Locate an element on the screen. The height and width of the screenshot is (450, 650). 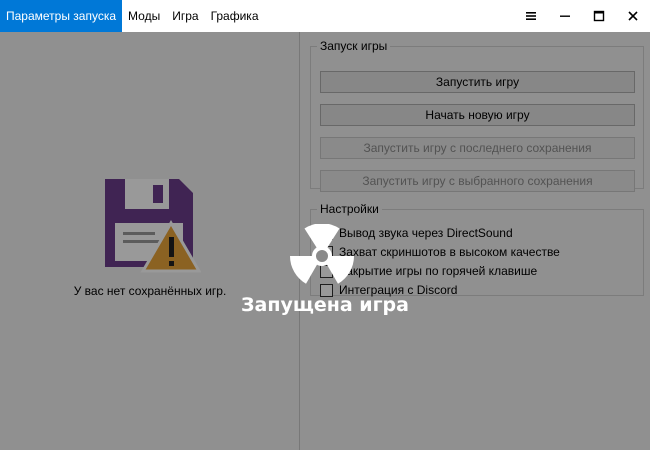
menu-icon is located at coordinates (531, 16).